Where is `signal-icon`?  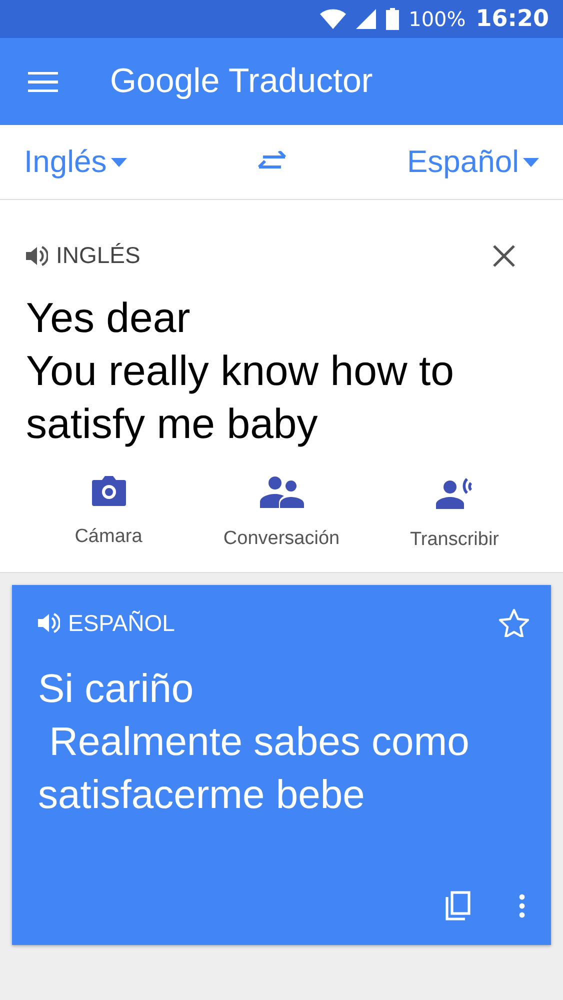 signal-icon is located at coordinates (366, 19).